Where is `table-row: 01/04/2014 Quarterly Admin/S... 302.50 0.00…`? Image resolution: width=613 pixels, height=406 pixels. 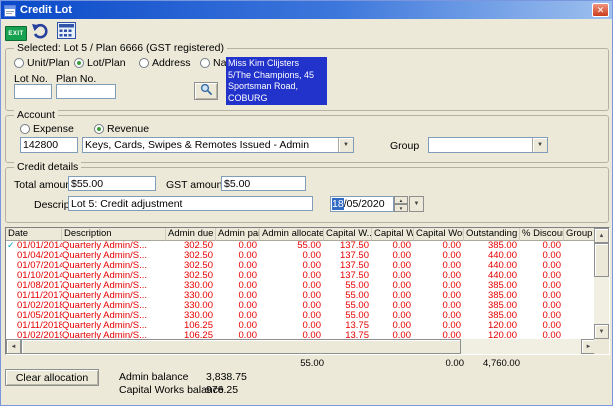
table-row: 01/04/2014 Quarterly Admin/S... 302.50 0.00… is located at coordinates (301, 256).